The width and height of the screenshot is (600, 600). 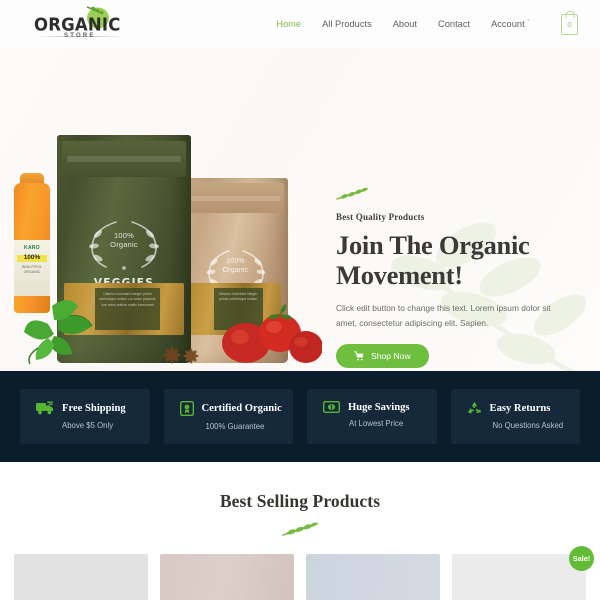 What do you see at coordinates (331, 407) in the screenshot?
I see `money-note-icon` at bounding box center [331, 407].